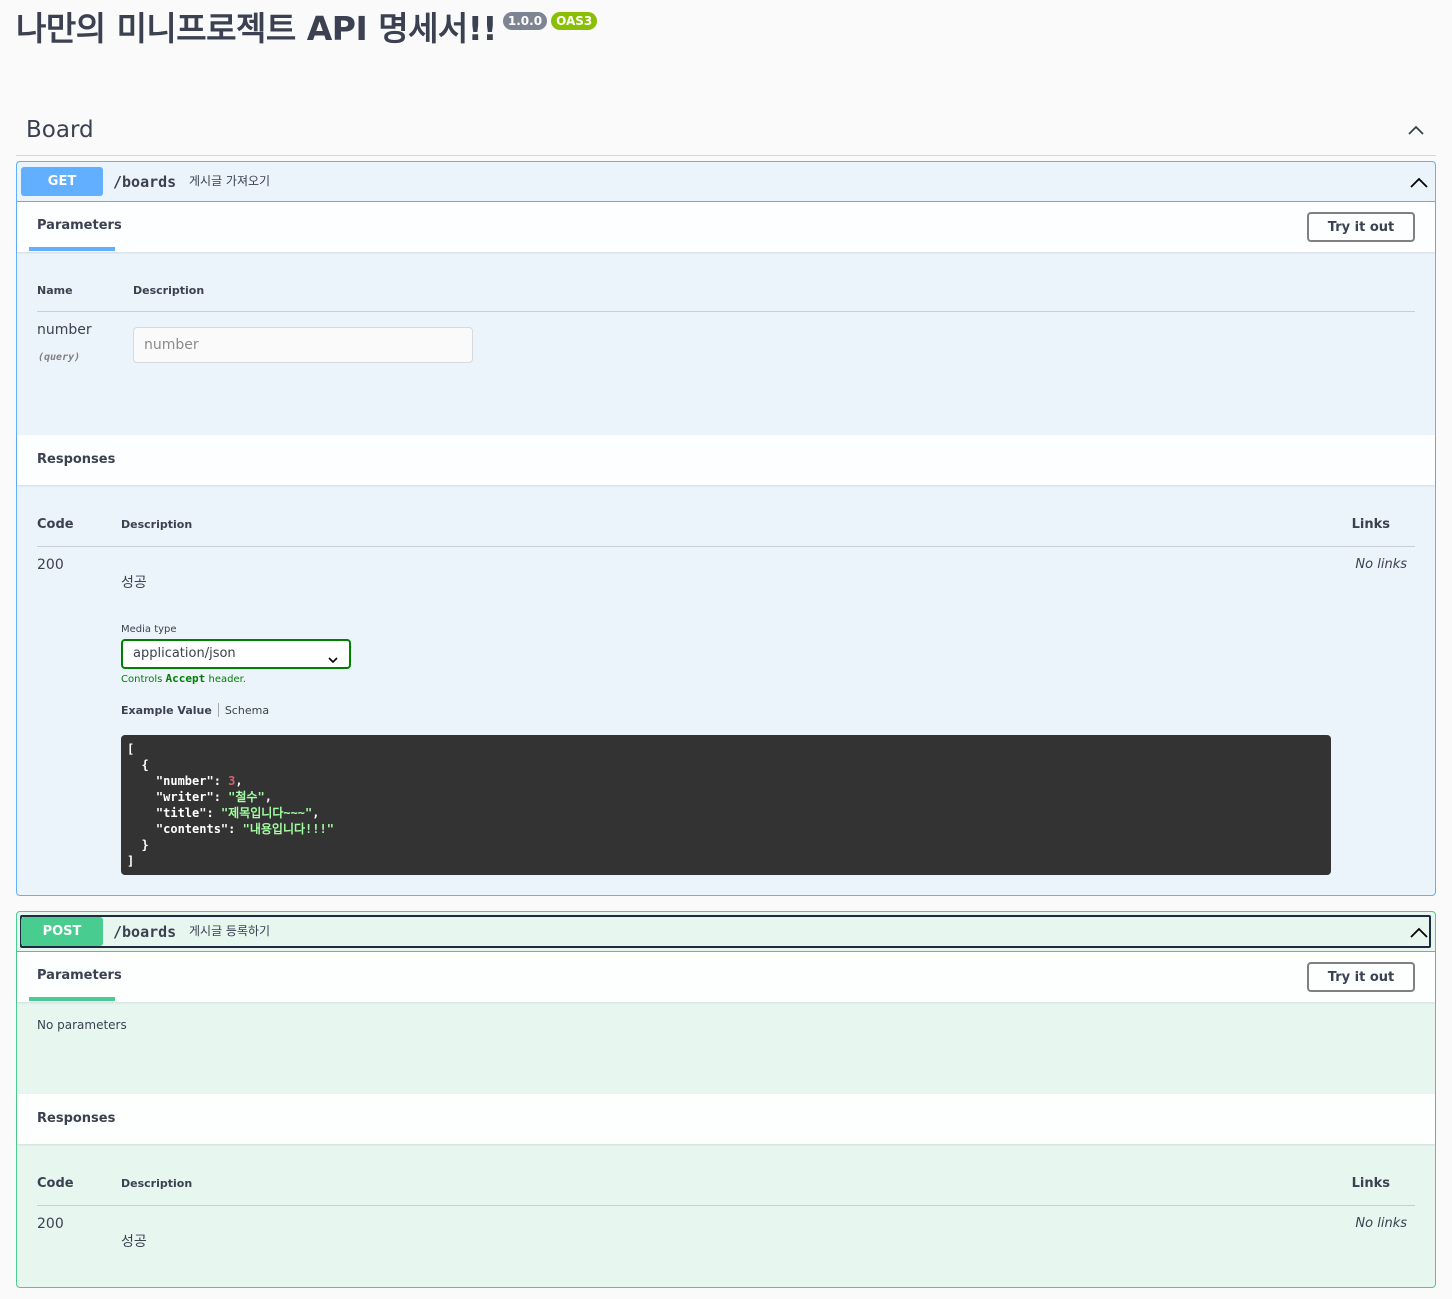 The width and height of the screenshot is (1452, 1299). What do you see at coordinates (59, 357) in the screenshot?
I see `param-location: (query)` at bounding box center [59, 357].